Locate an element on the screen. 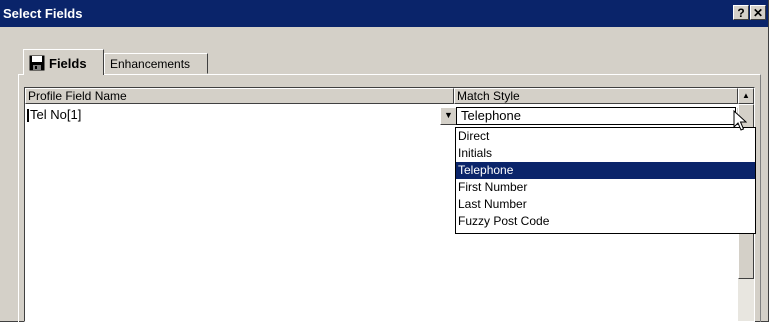  profile-field-dropdown-button: ▼ is located at coordinates (448, 116).